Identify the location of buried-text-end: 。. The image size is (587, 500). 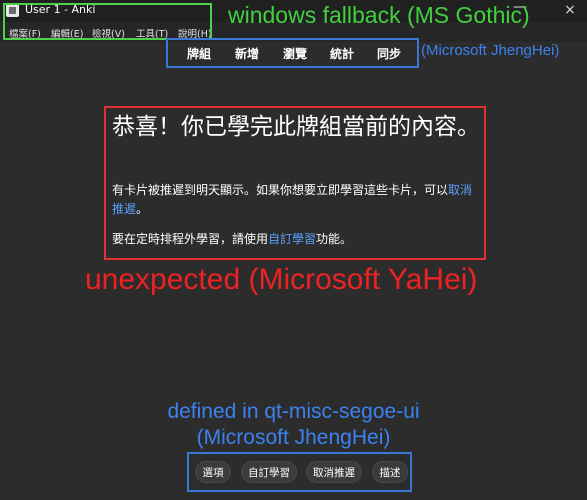
(142, 209).